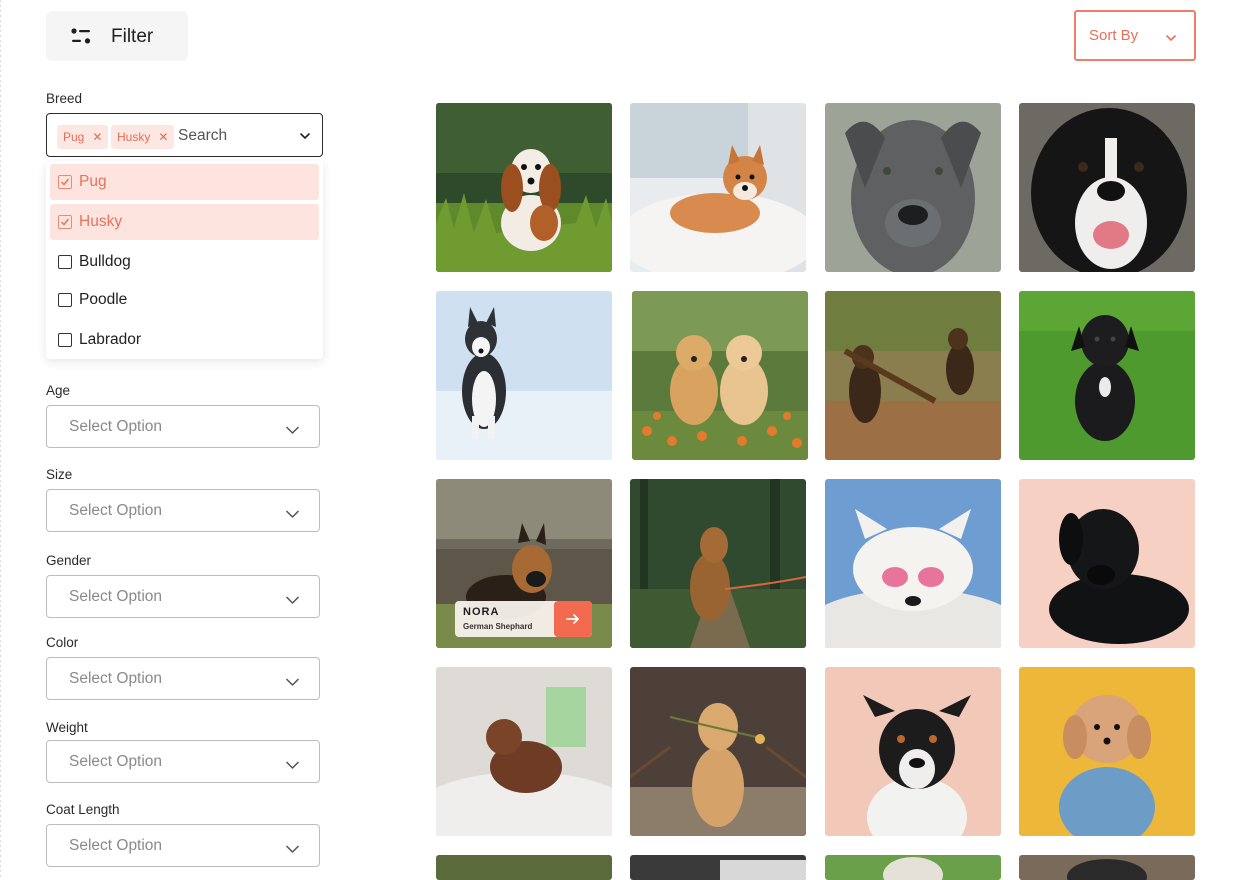 The width and height of the screenshot is (1237, 880). What do you see at coordinates (1107, 751) in the screenshot?
I see `dog-photo-poodle-shirt` at bounding box center [1107, 751].